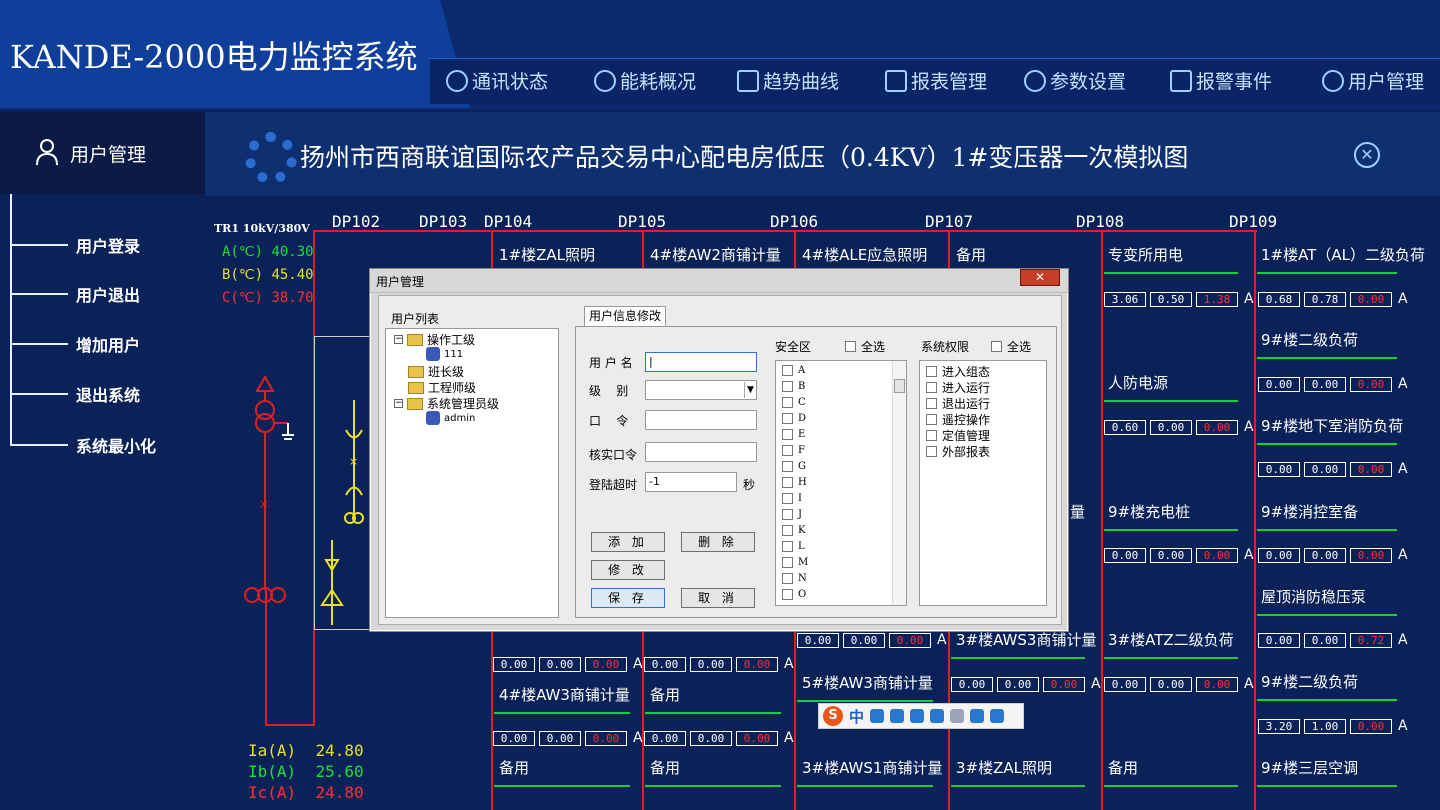 The height and width of the screenshot is (810, 1440). What do you see at coordinates (793, 450) in the screenshot?
I see `security-zone-checkbox: F` at bounding box center [793, 450].